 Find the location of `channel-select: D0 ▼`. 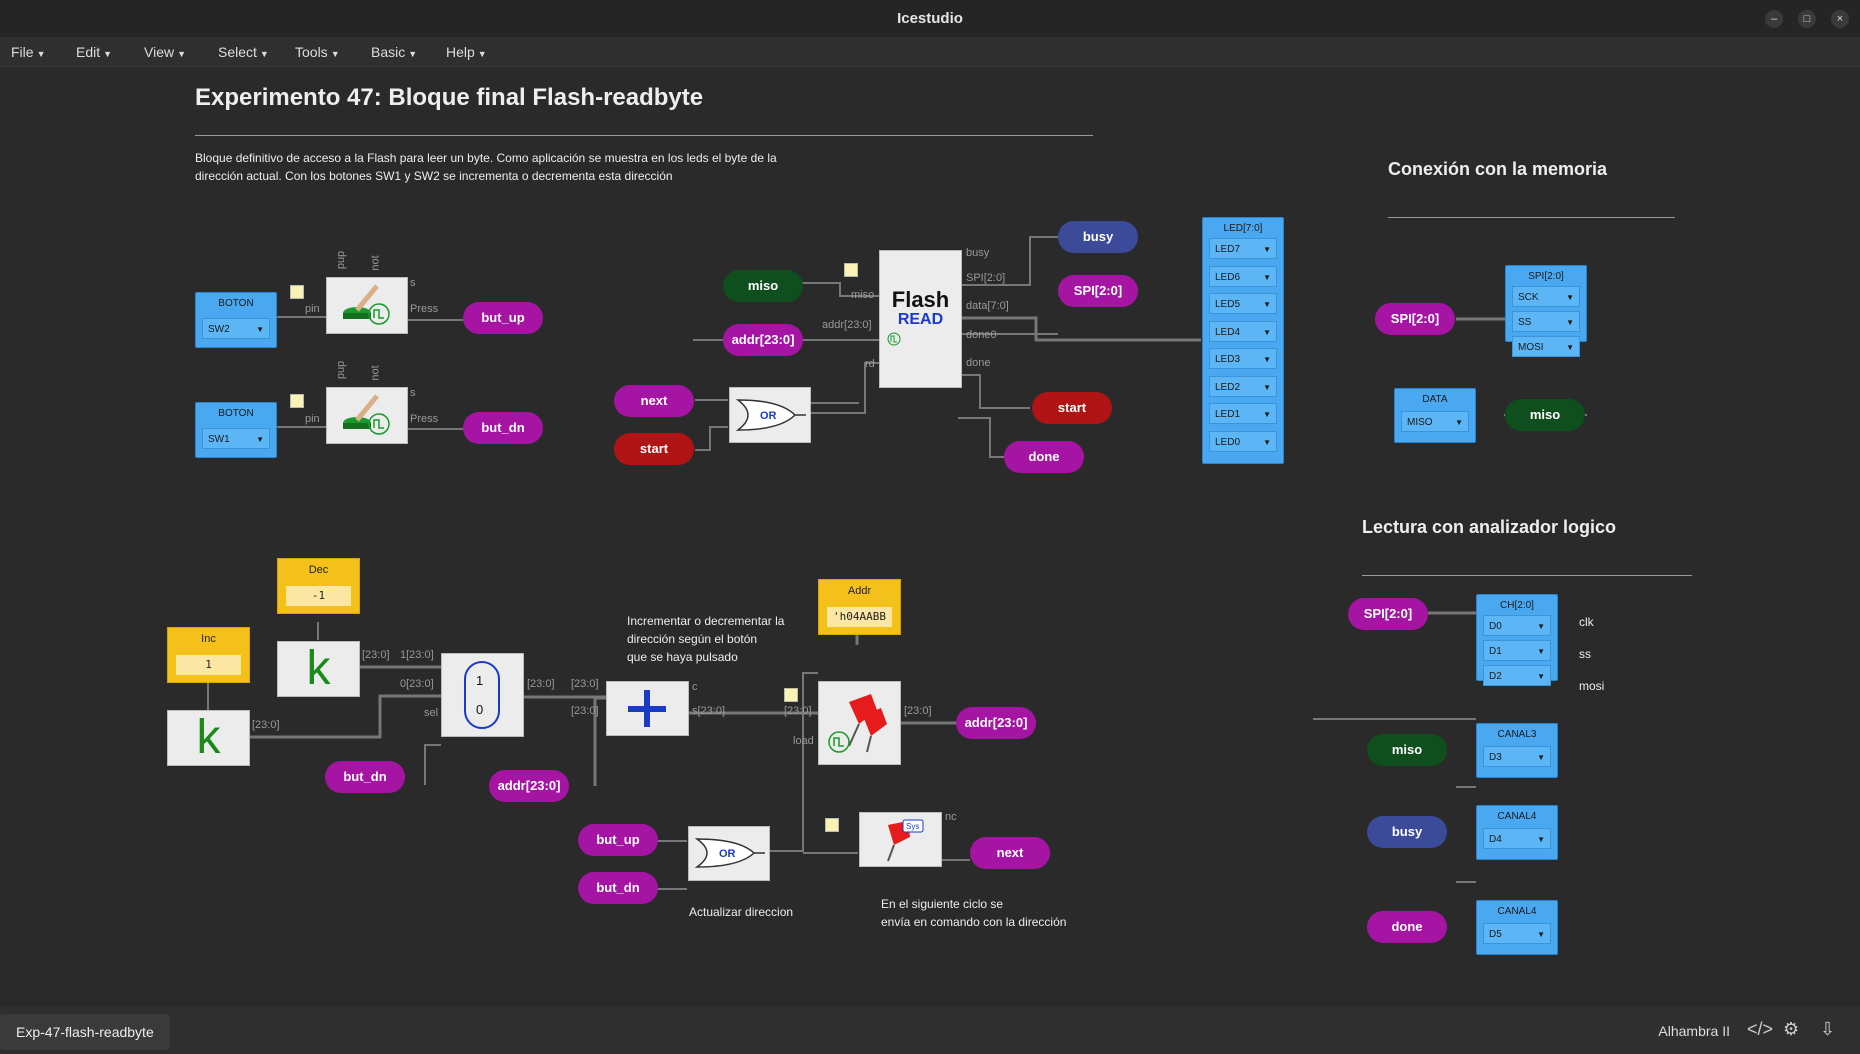

channel-select: D0 ▼ is located at coordinates (1517, 625).